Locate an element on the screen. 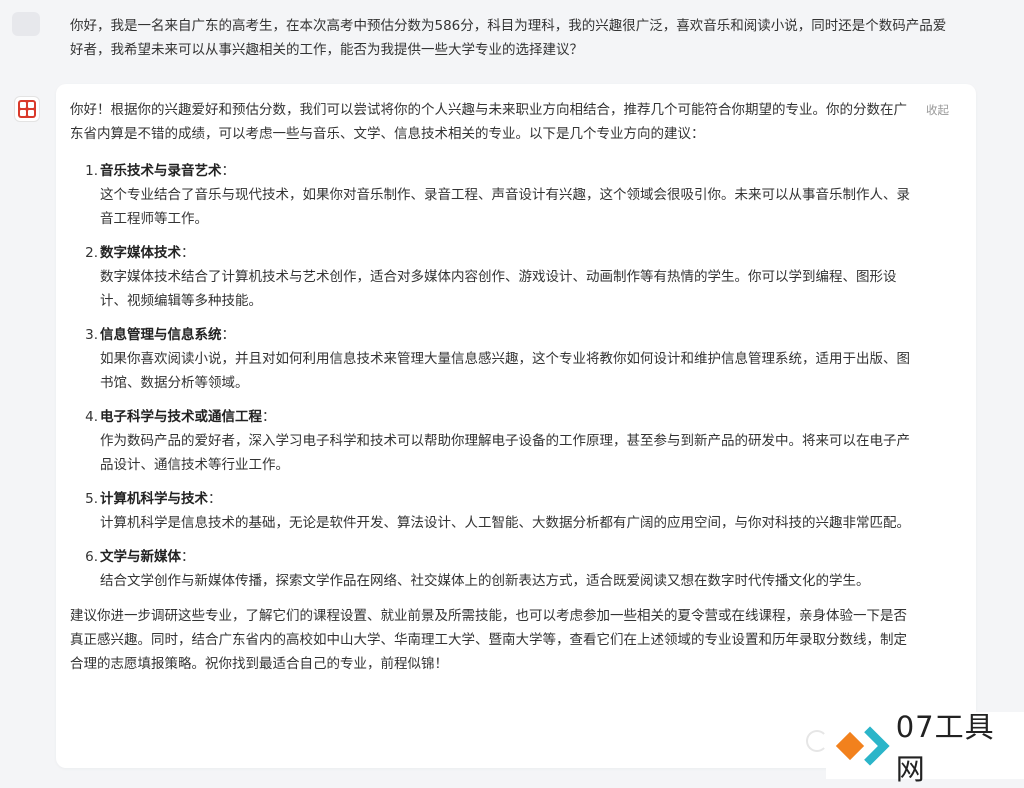  assistant-avatar is located at coordinates (27, 109).